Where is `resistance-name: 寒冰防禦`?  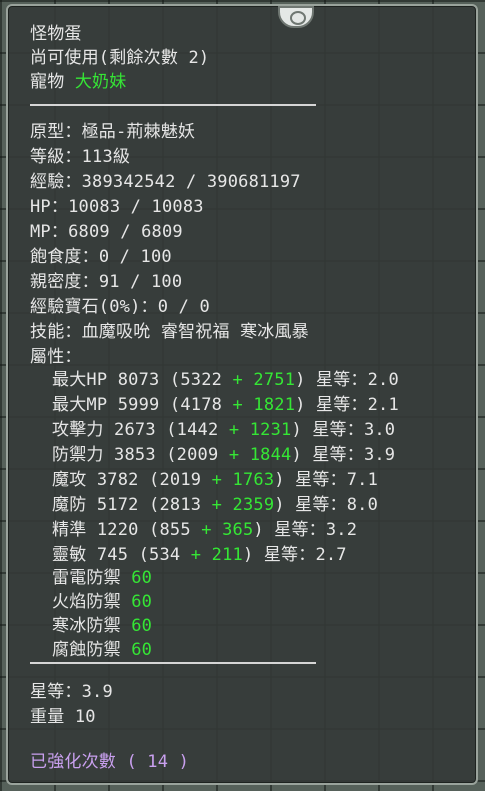
resistance-name: 寒冰防禦 is located at coordinates (86, 626).